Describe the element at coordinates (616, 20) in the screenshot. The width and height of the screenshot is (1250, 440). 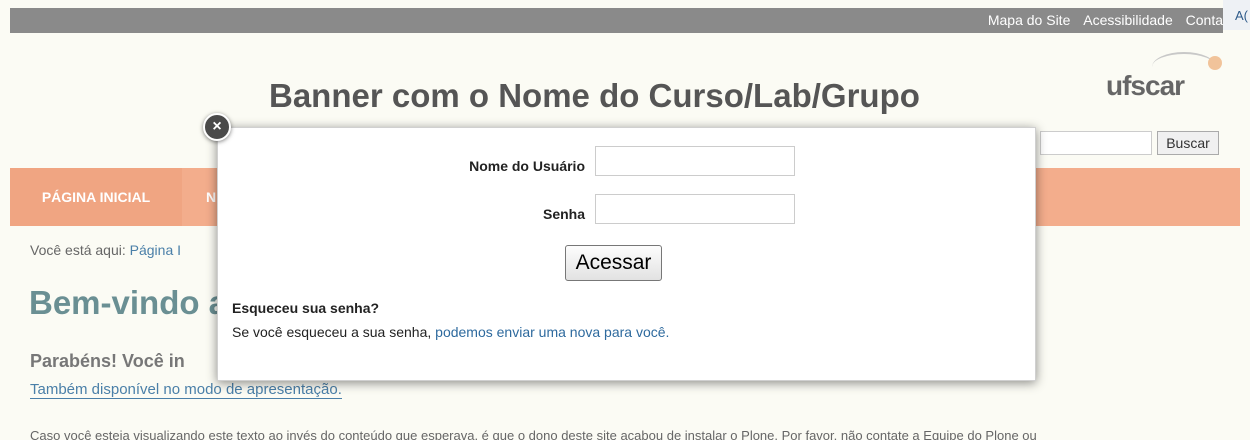
I see `top-bar: Mapa do Site Acessibilidade Conta` at that location.